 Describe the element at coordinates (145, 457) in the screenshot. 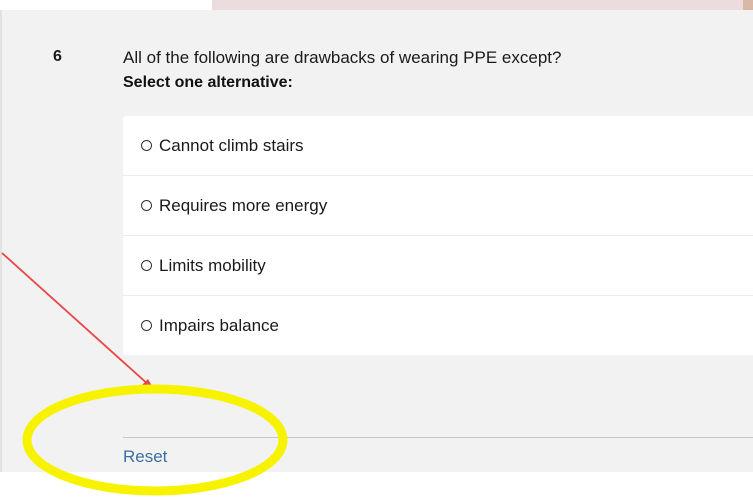

I see `reset-link: Reset` at that location.